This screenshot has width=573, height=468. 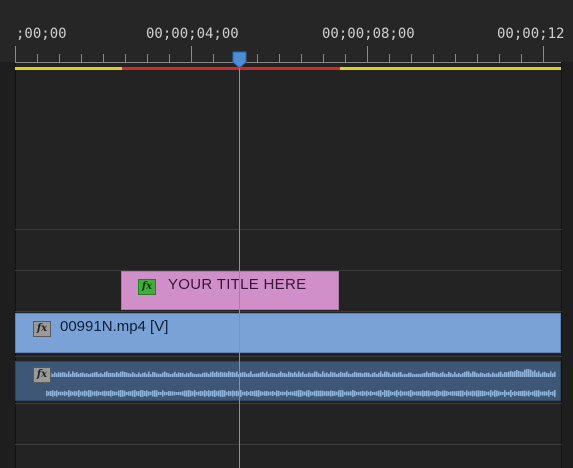 What do you see at coordinates (231, 68) in the screenshot?
I see `work-area-bar-red` at bounding box center [231, 68].